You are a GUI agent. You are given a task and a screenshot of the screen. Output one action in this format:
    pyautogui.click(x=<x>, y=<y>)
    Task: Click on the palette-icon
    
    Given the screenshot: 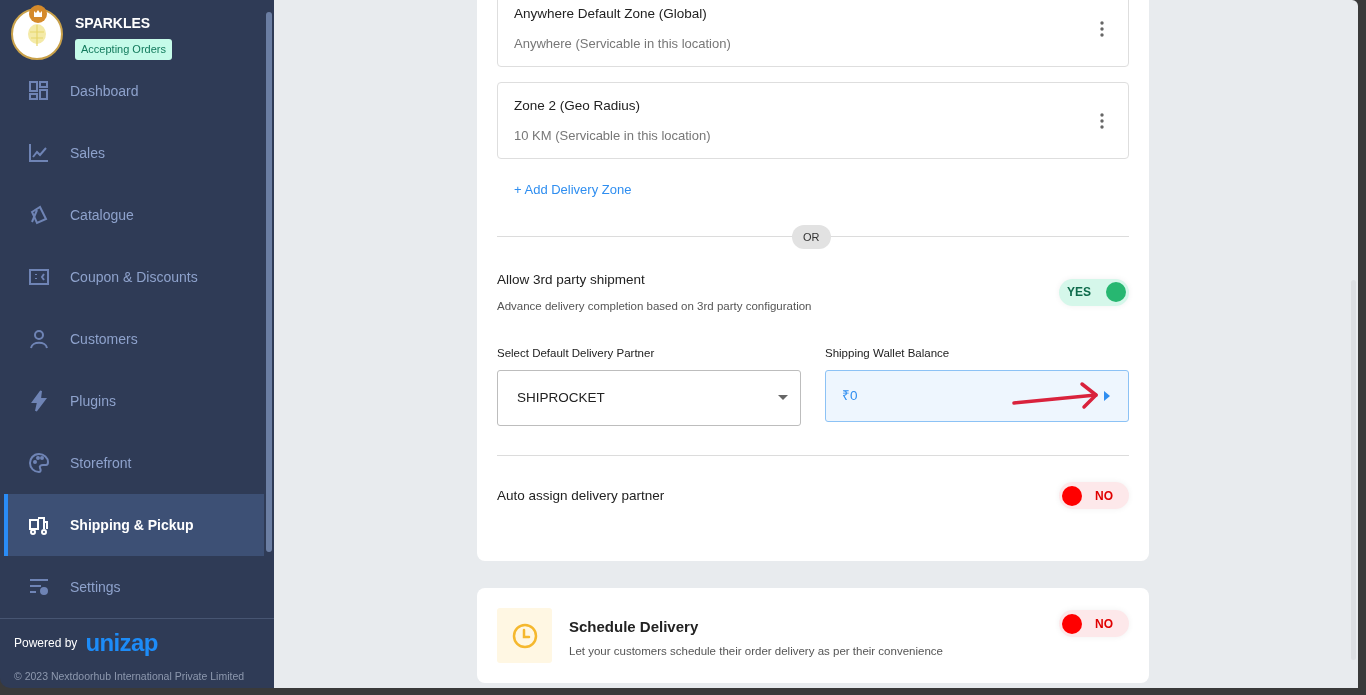 What is the action you would take?
    pyautogui.click(x=39, y=463)
    